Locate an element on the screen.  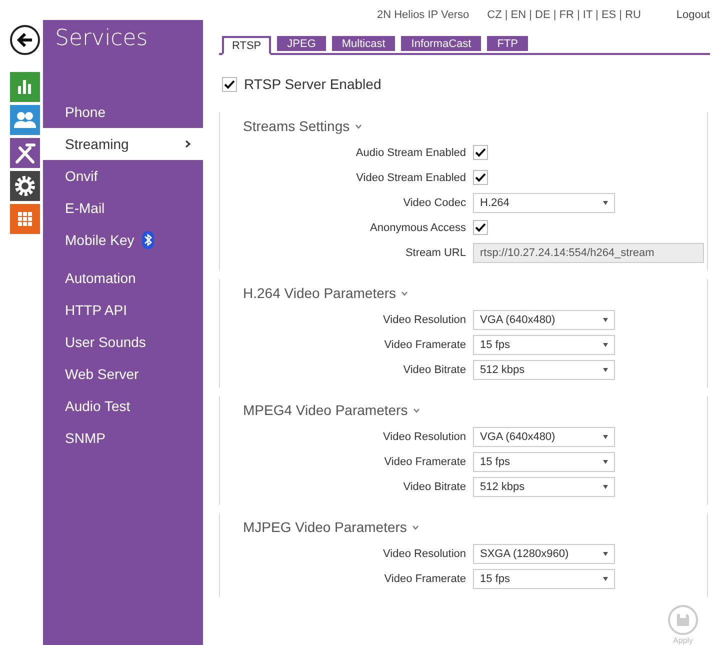
sidebar-item: Onvif is located at coordinates (123, 176).